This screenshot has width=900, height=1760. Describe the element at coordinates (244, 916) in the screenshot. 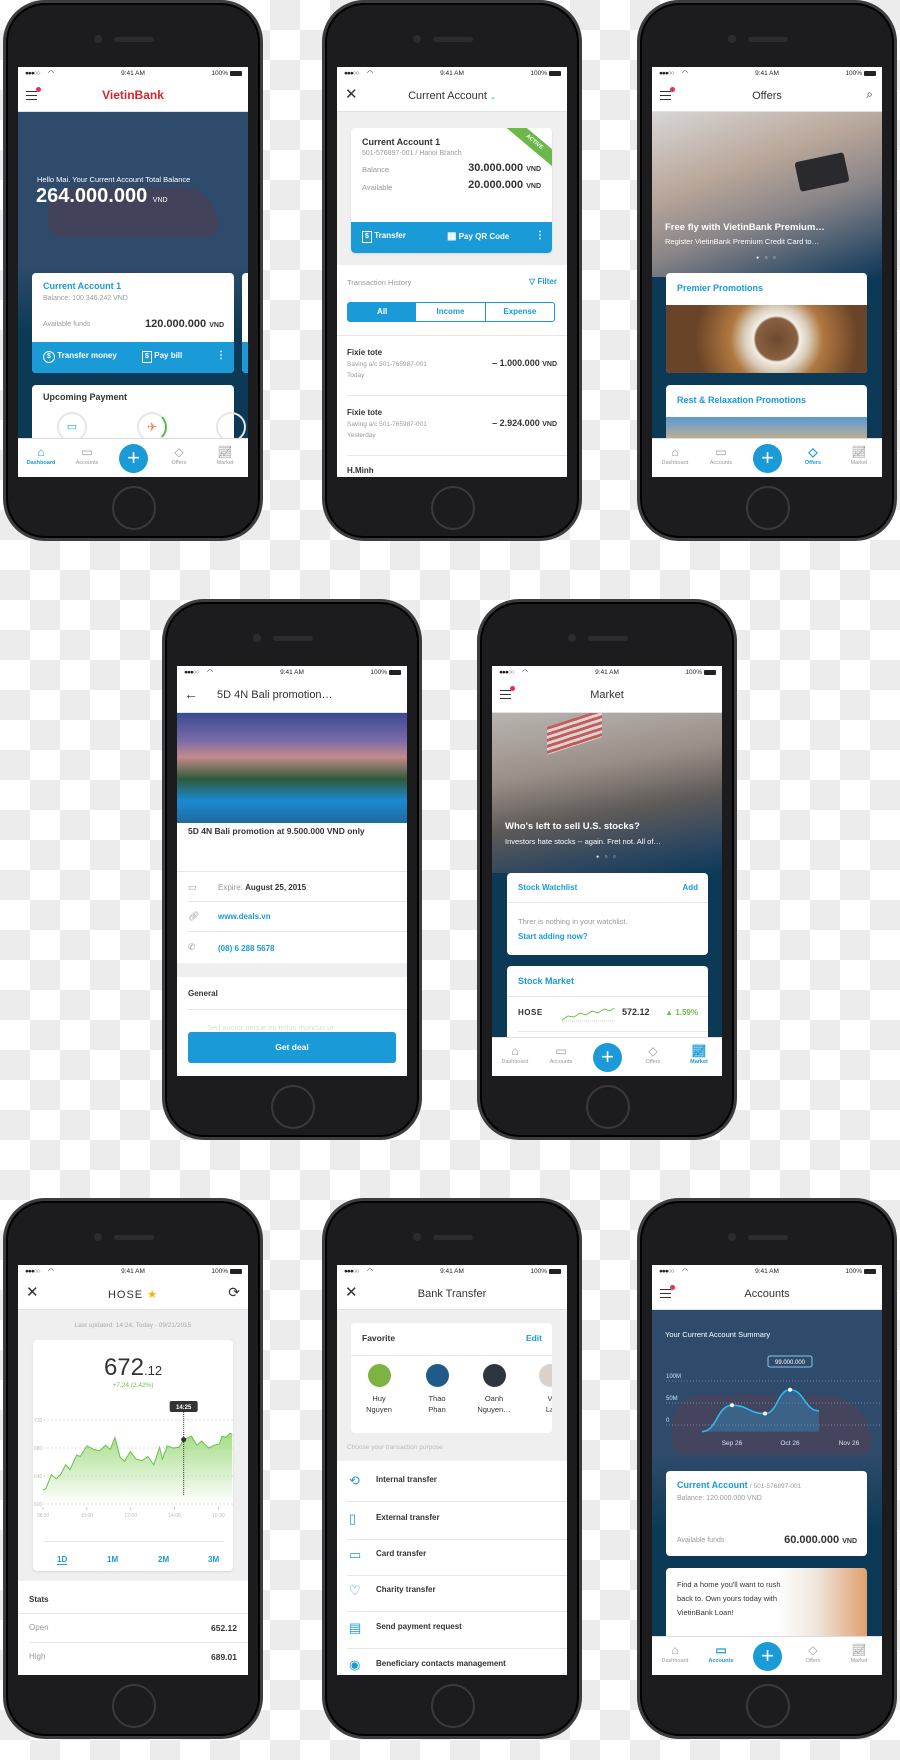

I see `deal-link: www.deals.vn` at that location.